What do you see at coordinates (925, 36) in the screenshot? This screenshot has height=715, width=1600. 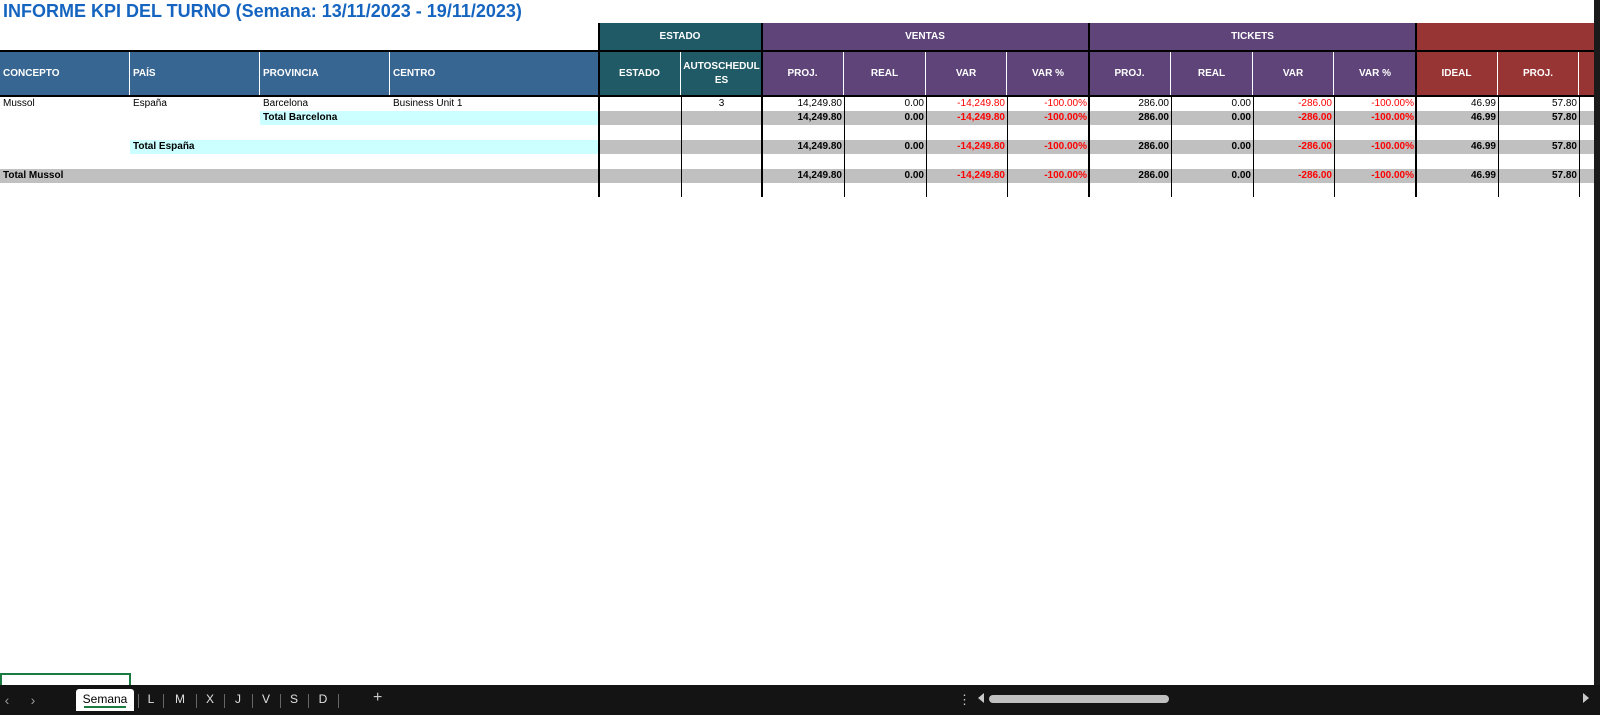 I see `group-header-ventas: VENTAS` at bounding box center [925, 36].